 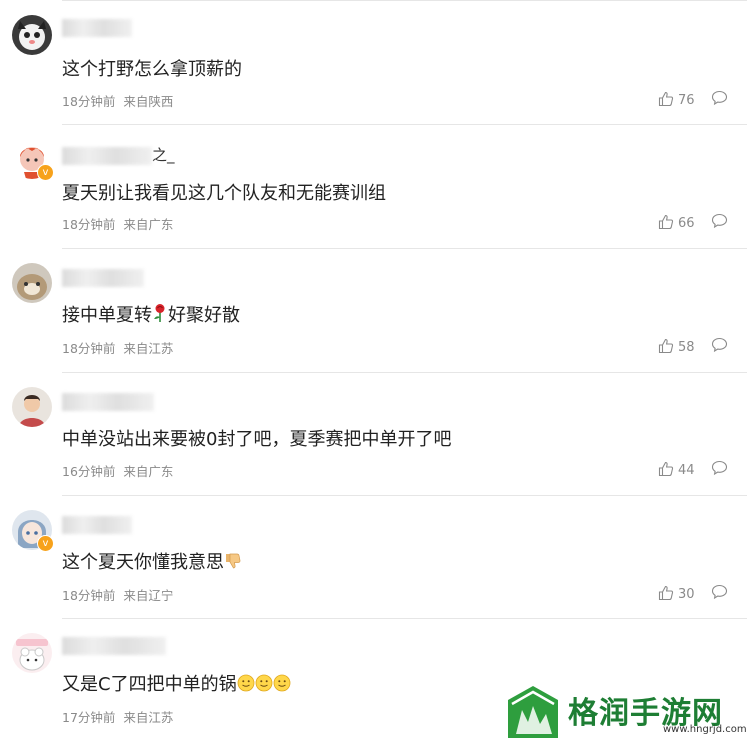 I want to click on rose-emoji, so click(x=160, y=315).